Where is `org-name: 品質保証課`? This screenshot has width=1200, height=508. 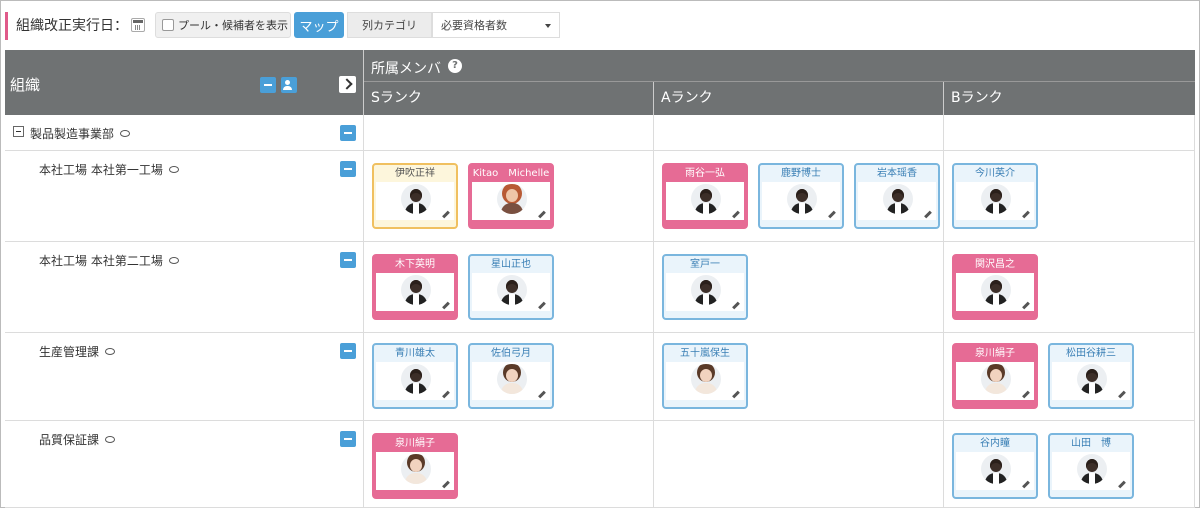
org-name: 品質保証課 is located at coordinates (77, 439).